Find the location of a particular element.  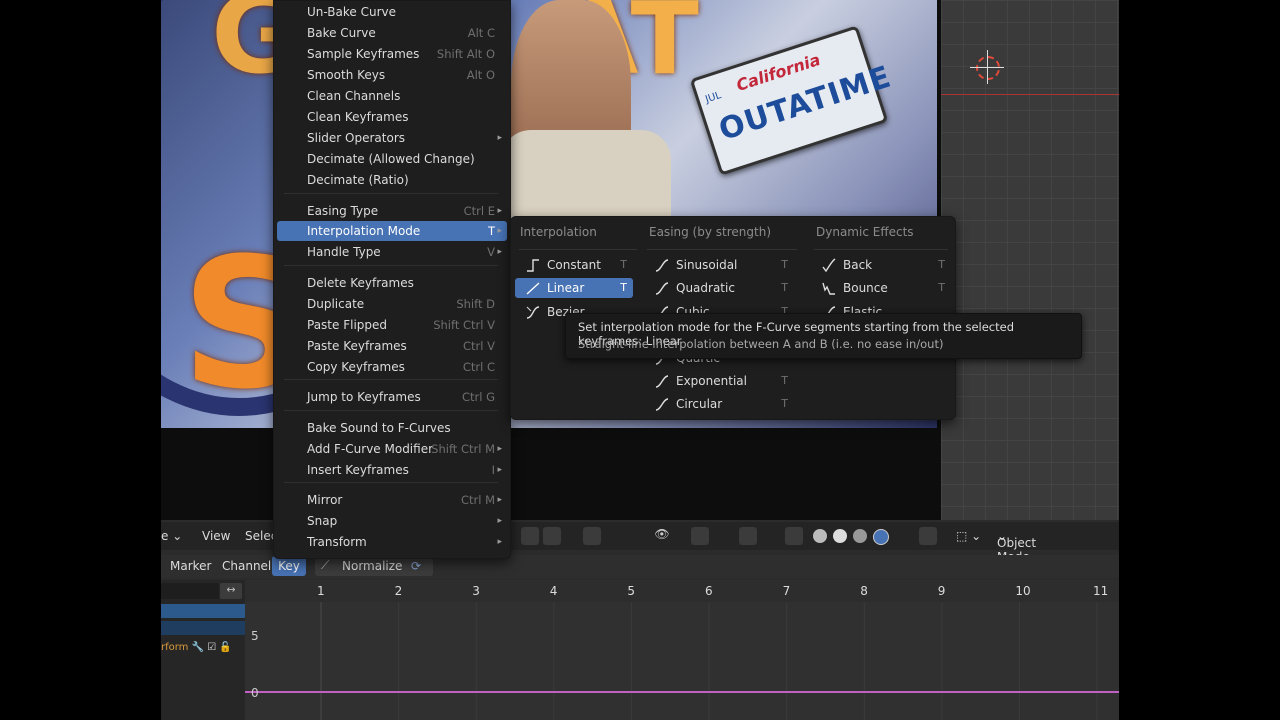

key-menu-item: Mirror Ctrl M ▸ is located at coordinates (392, 500).